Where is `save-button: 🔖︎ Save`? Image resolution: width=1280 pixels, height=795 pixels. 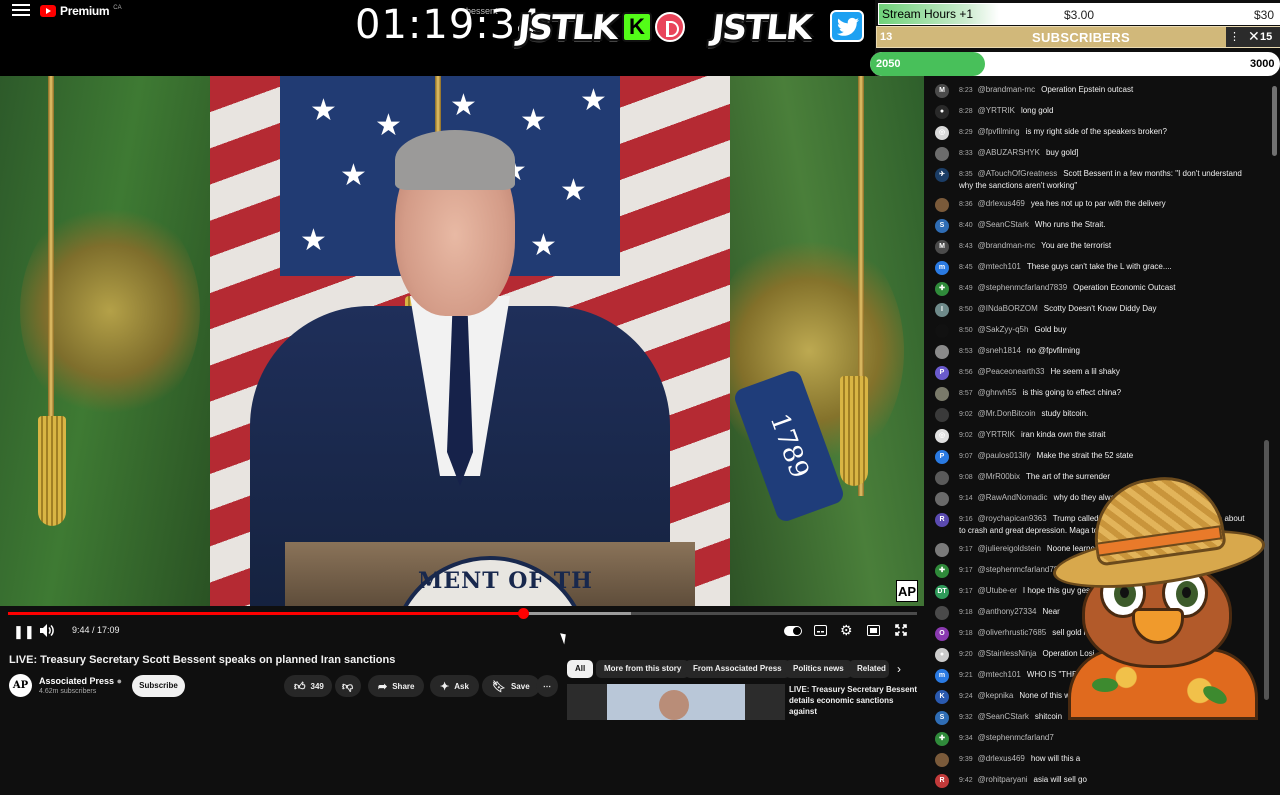
save-button: 🔖︎ Save is located at coordinates (511, 686).